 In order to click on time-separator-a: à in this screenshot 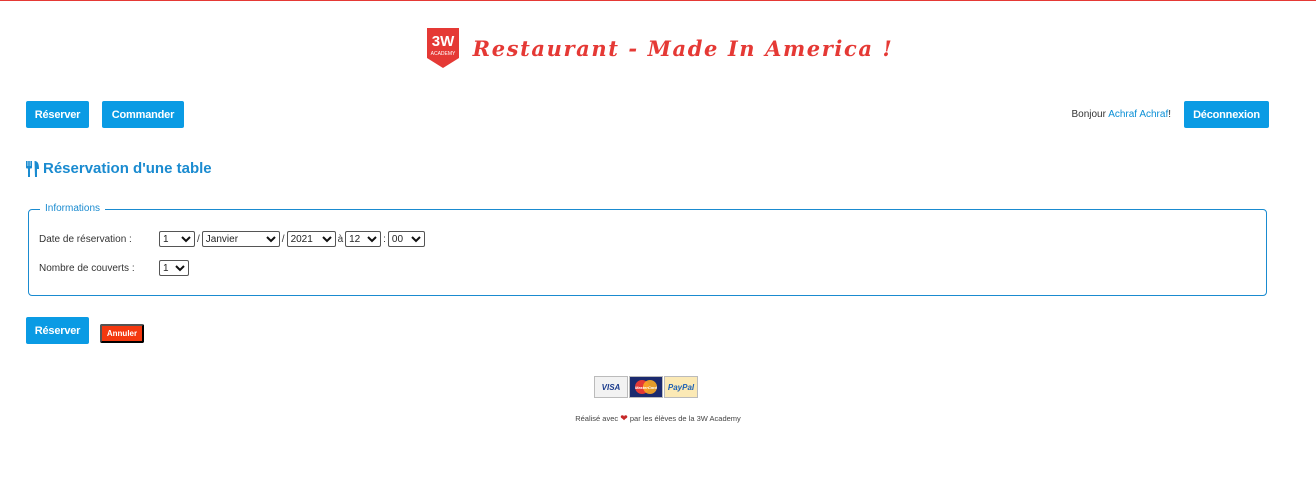, I will do `click(340, 239)`.